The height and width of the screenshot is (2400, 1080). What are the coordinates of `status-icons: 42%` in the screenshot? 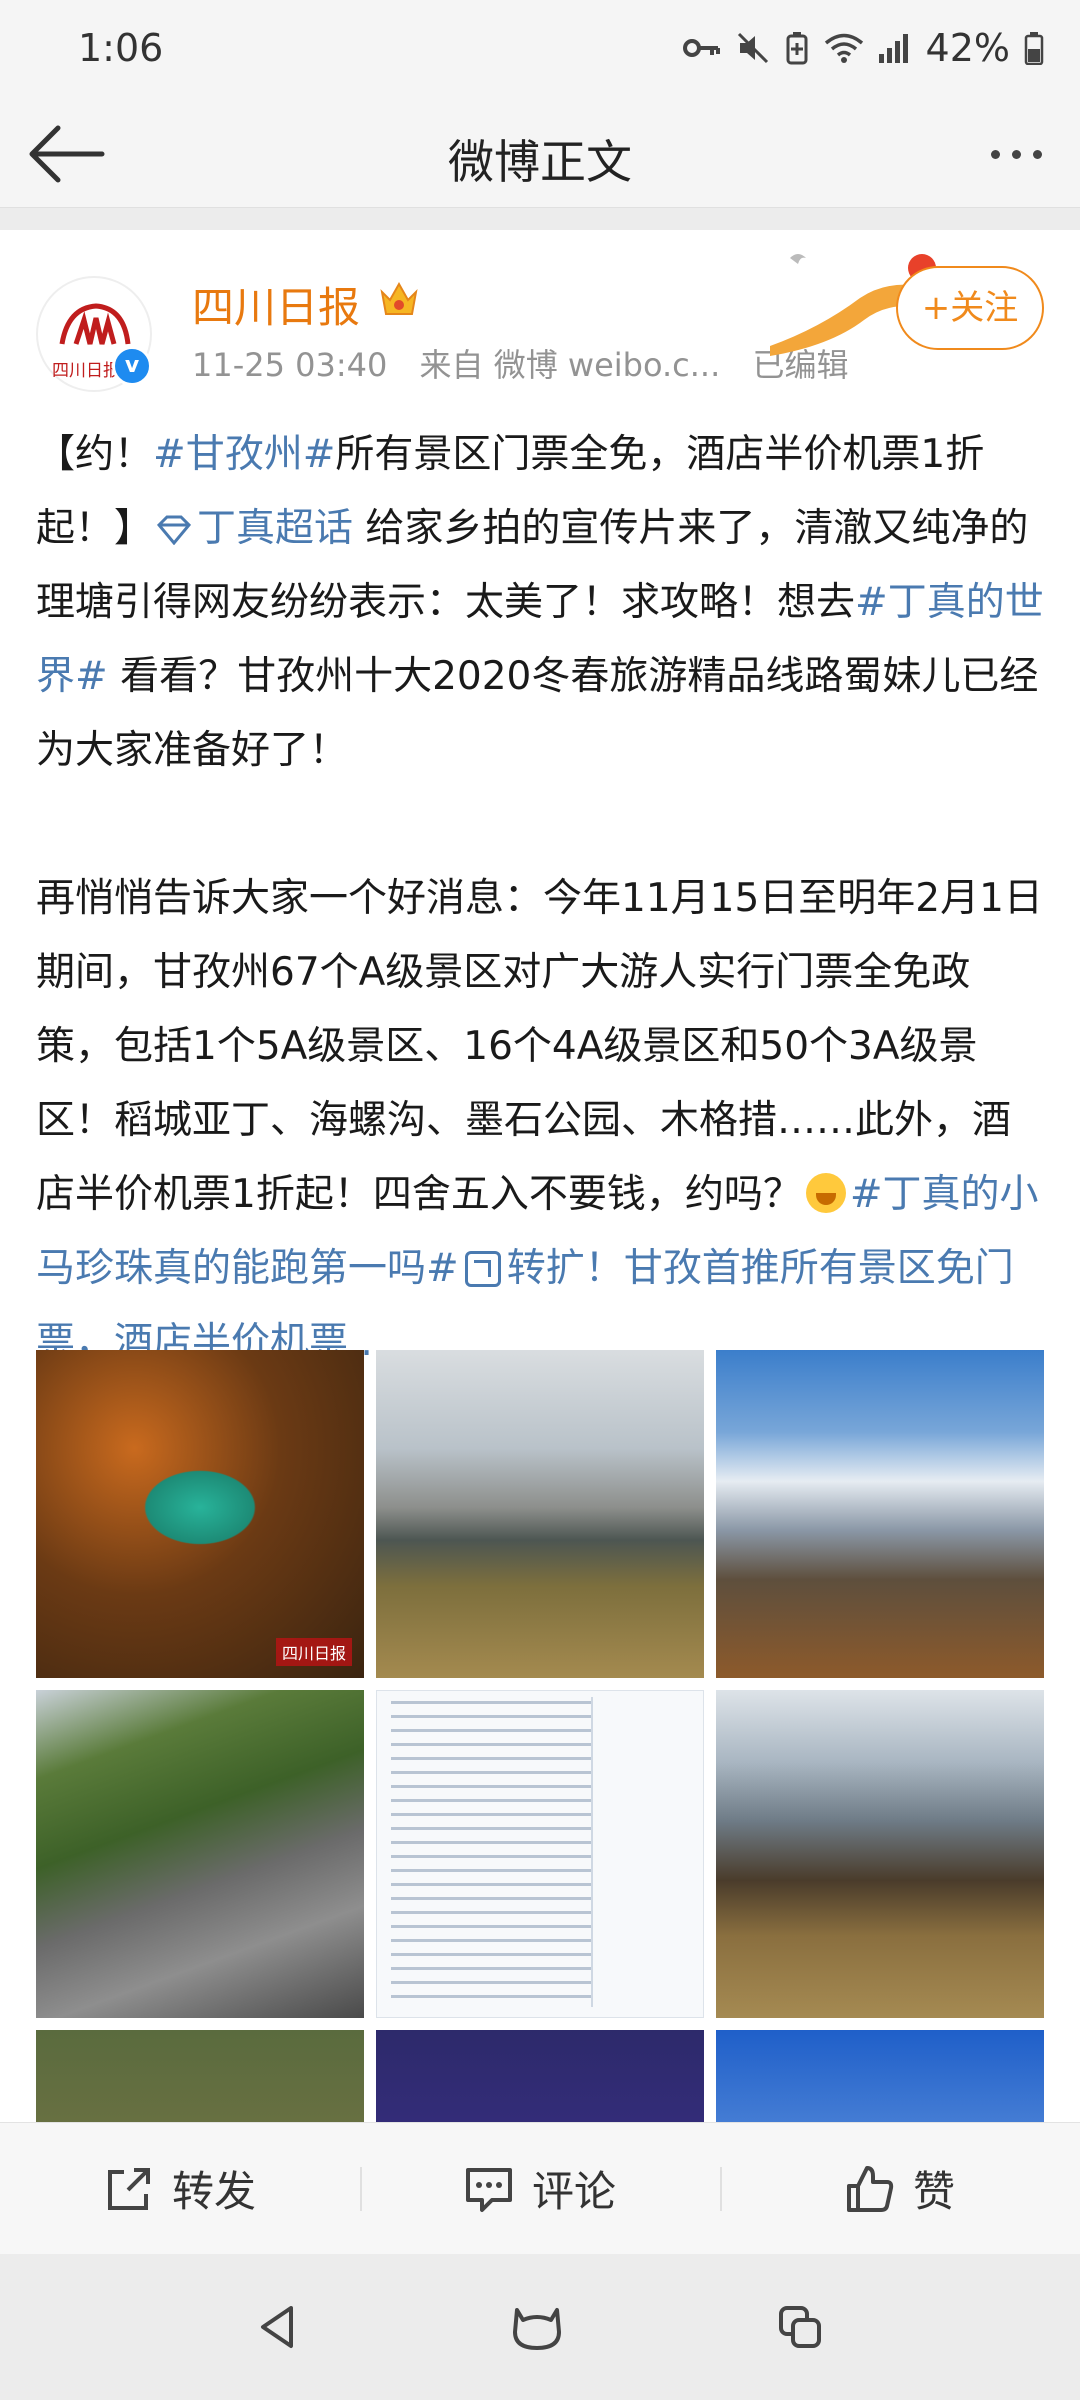 It's located at (863, 48).